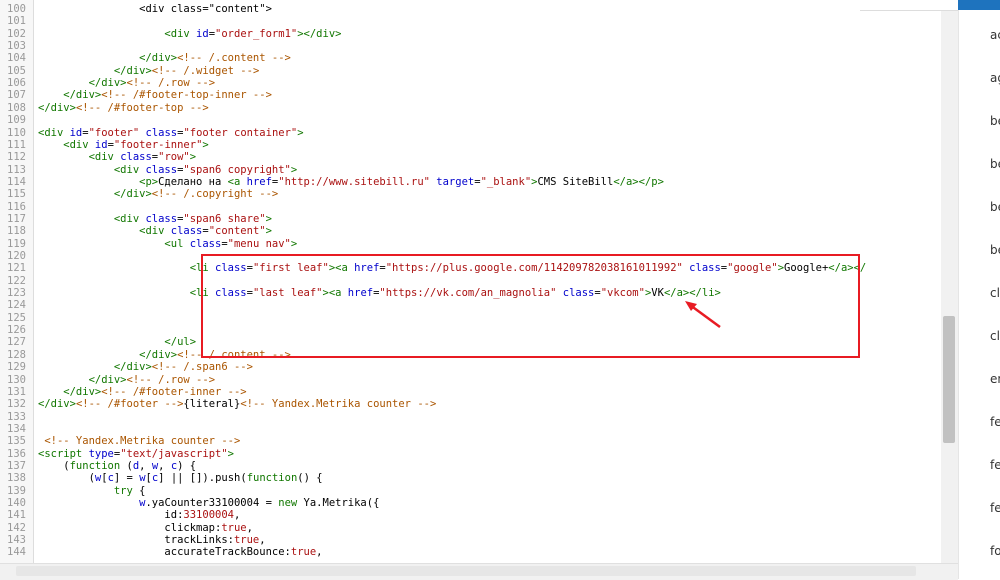 The width and height of the screenshot is (1000, 580). Describe the element at coordinates (479, 540) in the screenshot. I see `code-line: 143 trackLinks:true,` at that location.